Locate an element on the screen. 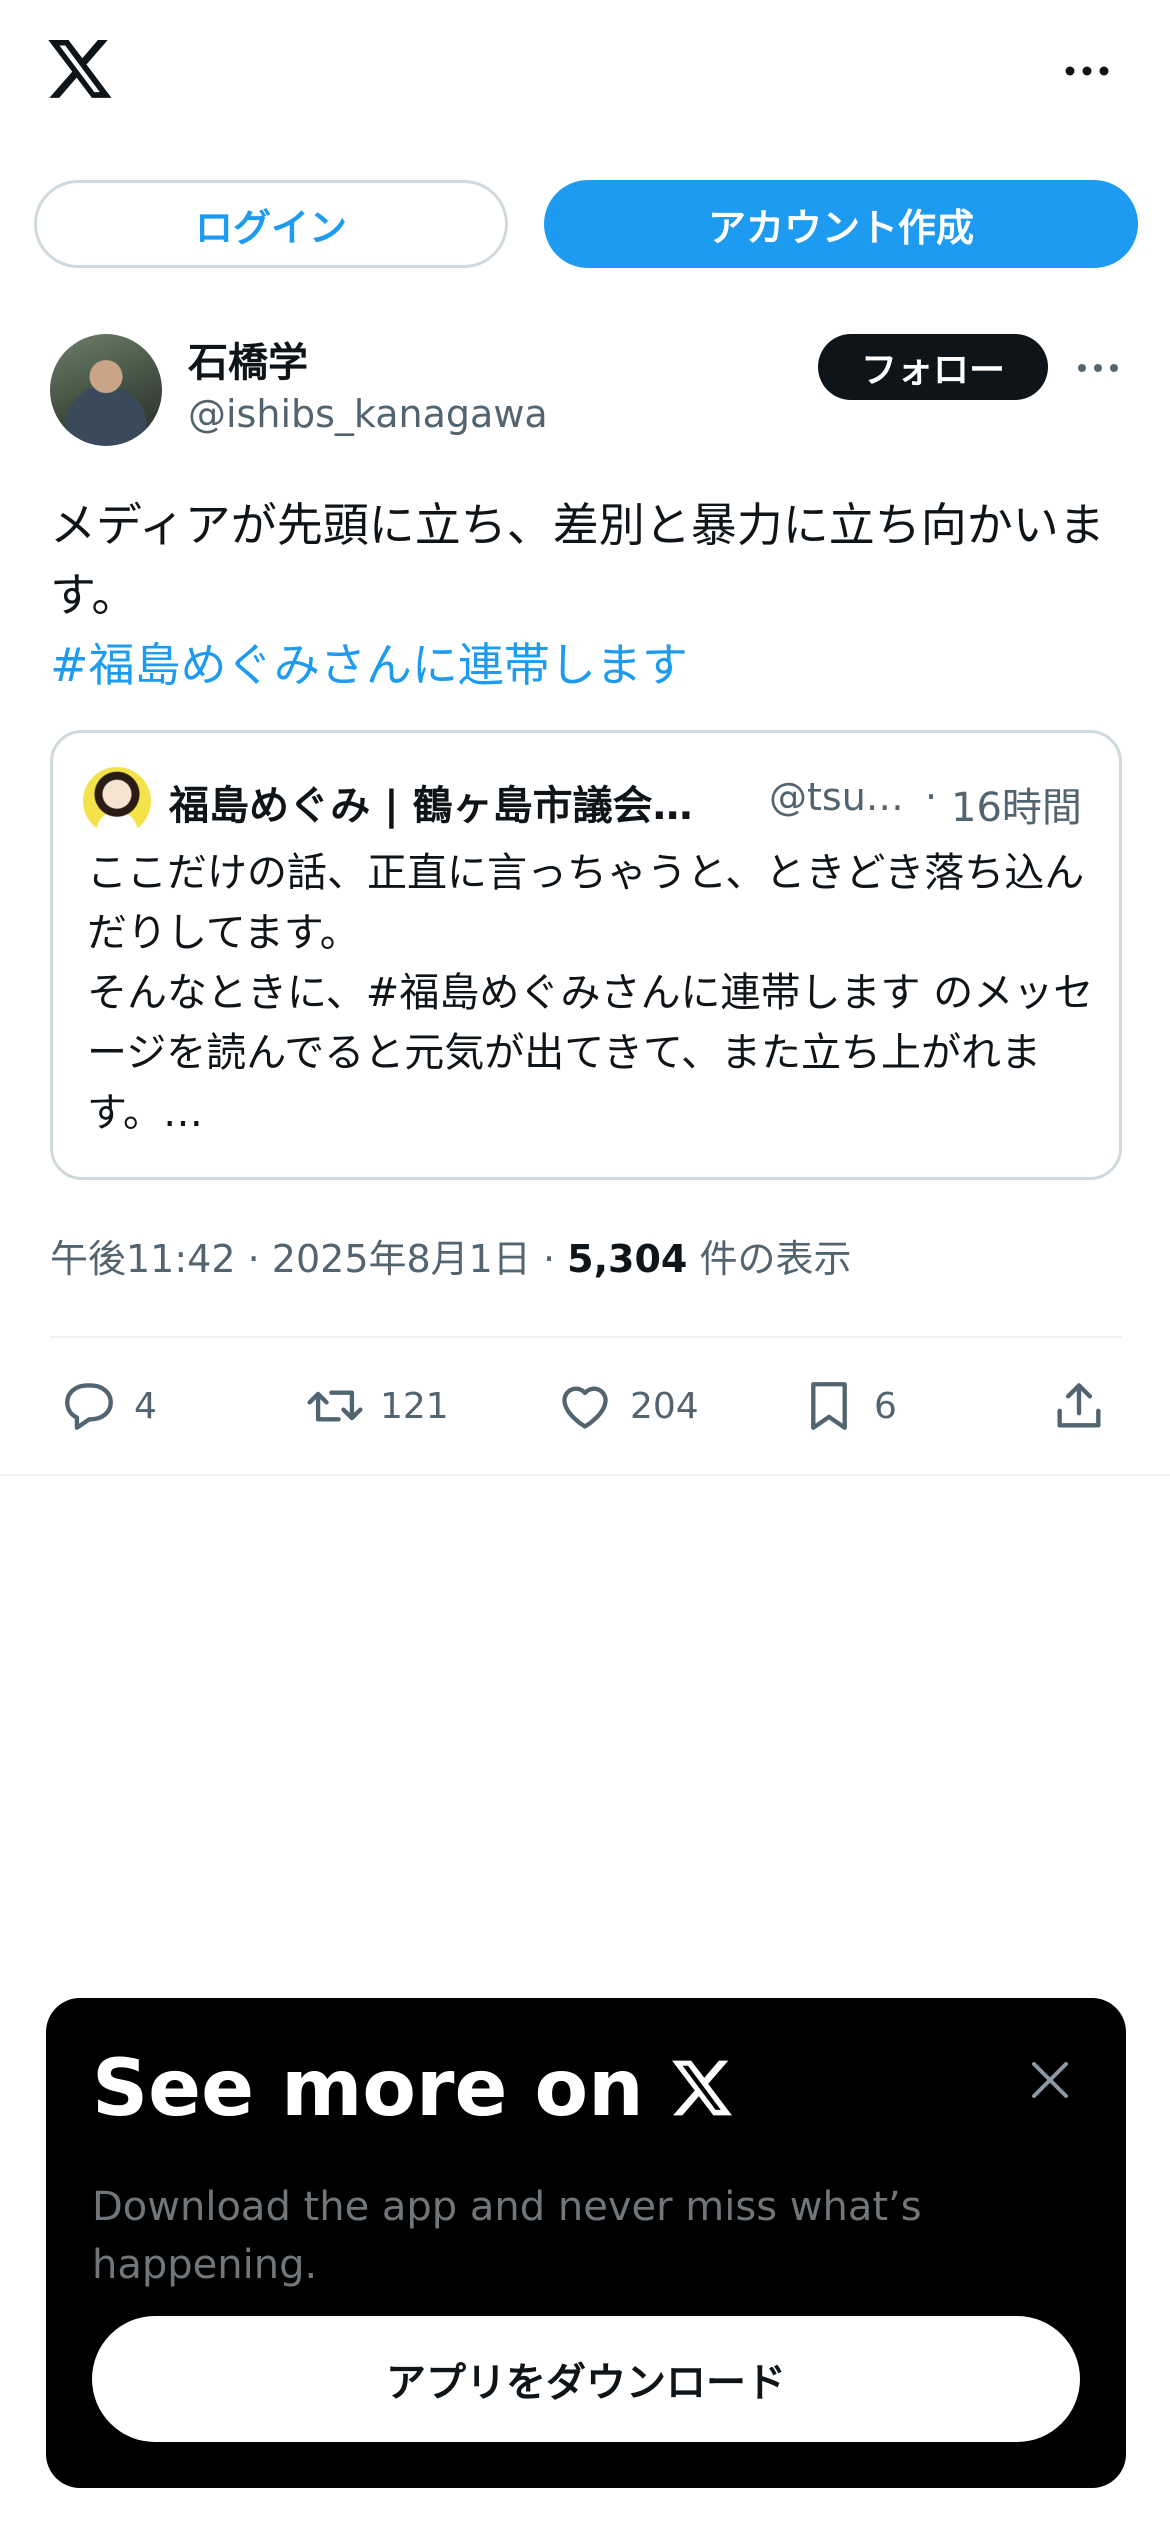 This screenshot has width=1170, height=2532. post-body: メディアが先頭に立ち、差別と暴力に立ち向かいます。 is located at coordinates (577, 560).